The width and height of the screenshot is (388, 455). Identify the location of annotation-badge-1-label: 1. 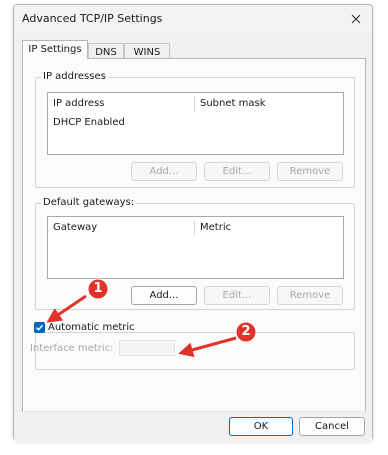
(98, 288).